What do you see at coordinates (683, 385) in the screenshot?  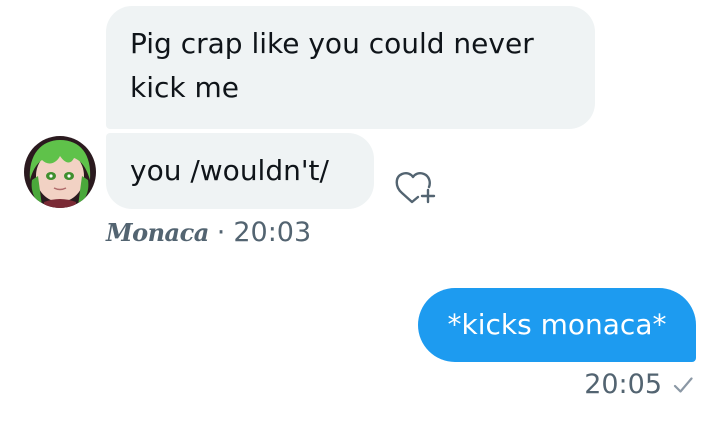 I see `check-icon` at bounding box center [683, 385].